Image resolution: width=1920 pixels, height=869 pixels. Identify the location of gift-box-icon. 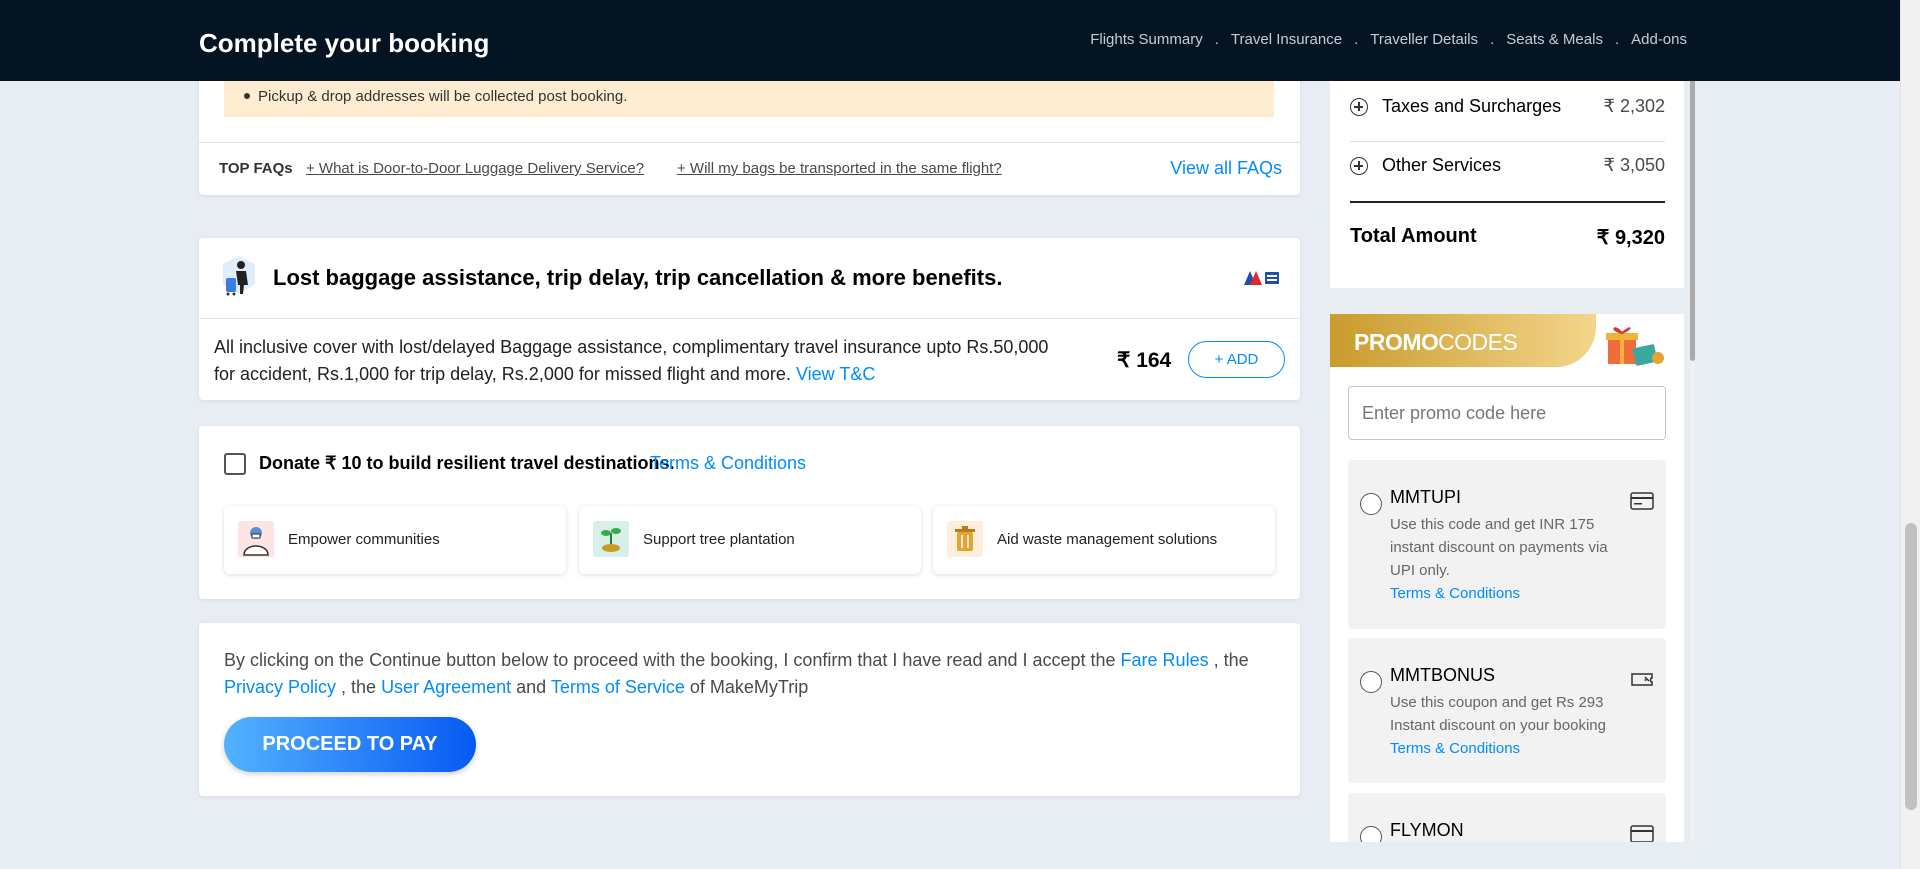
(1636, 345).